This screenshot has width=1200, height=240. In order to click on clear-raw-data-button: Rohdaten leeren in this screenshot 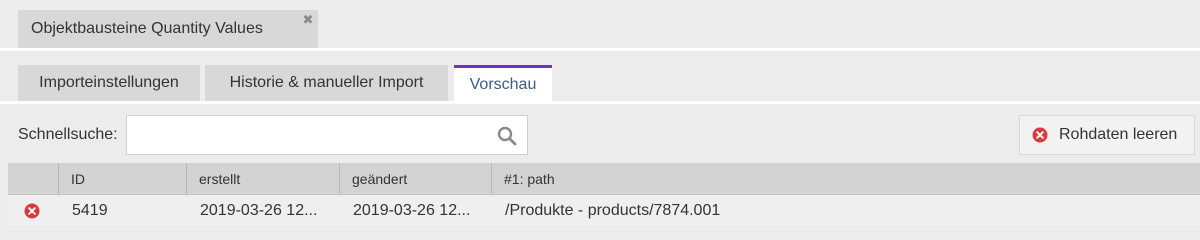, I will do `click(1107, 135)`.